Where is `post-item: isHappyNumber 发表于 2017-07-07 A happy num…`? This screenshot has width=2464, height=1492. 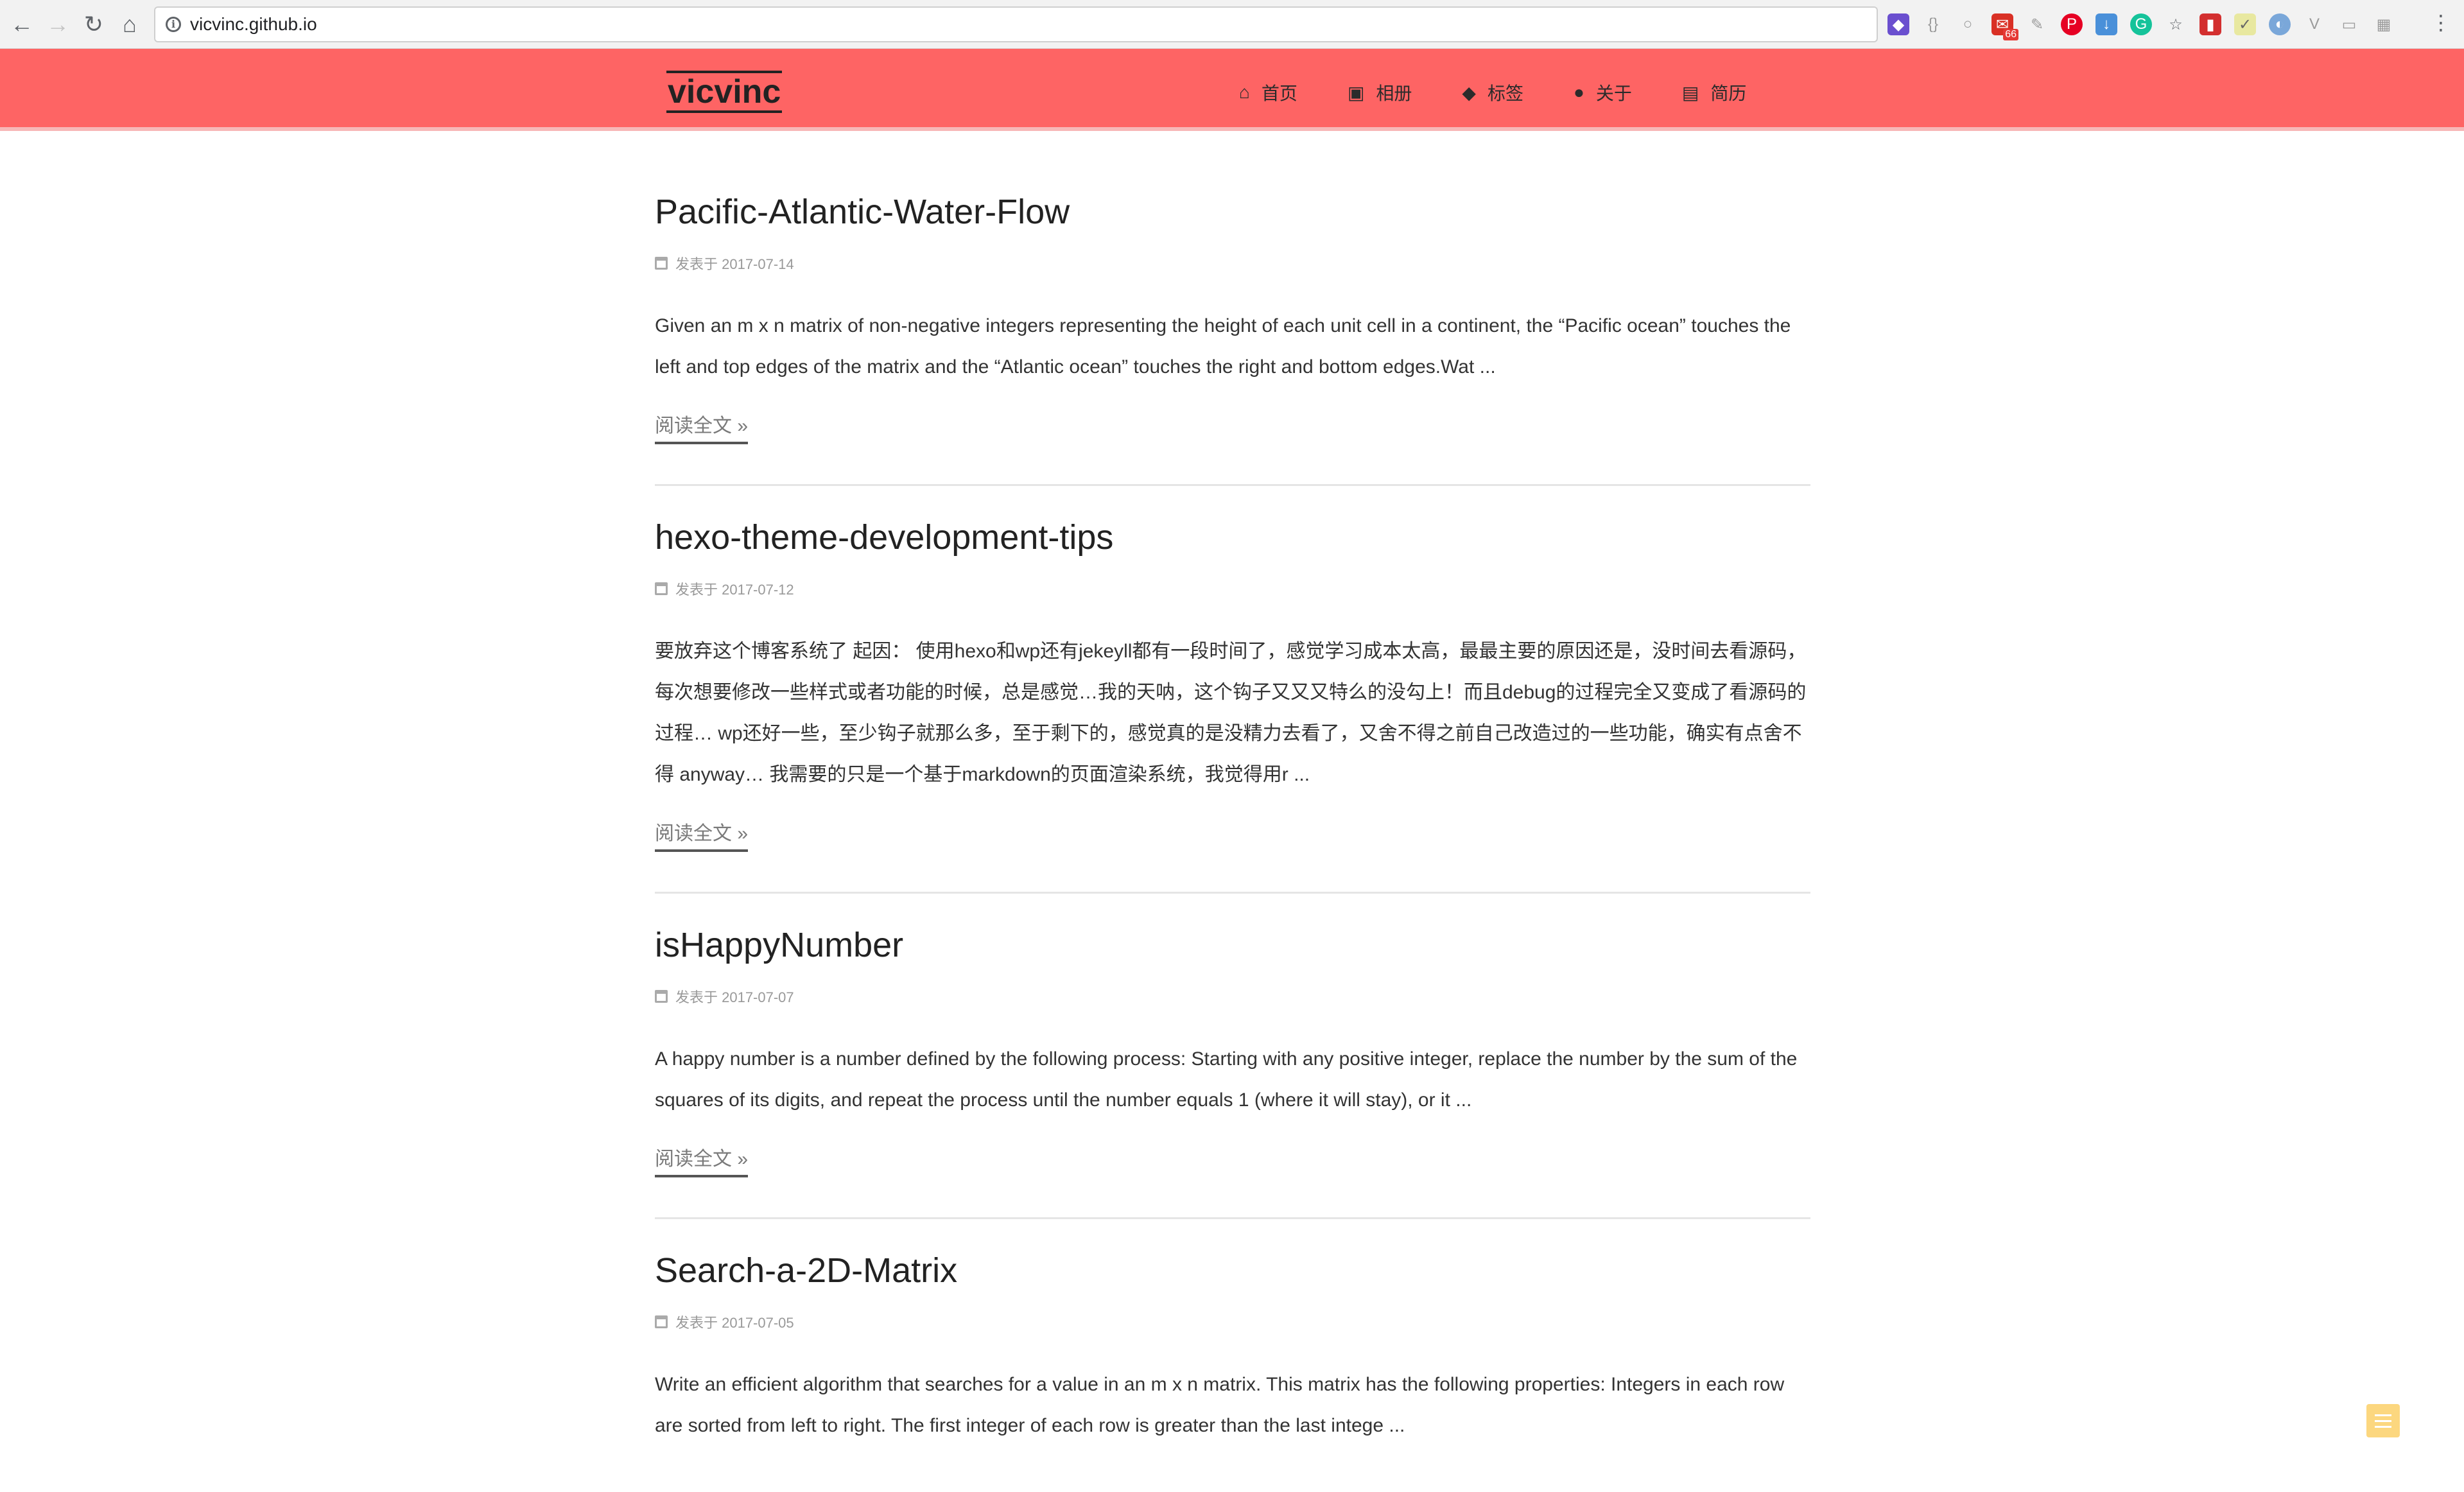 post-item: isHappyNumber 发表于 2017-07-07 A happy num… is located at coordinates (1232, 1072).